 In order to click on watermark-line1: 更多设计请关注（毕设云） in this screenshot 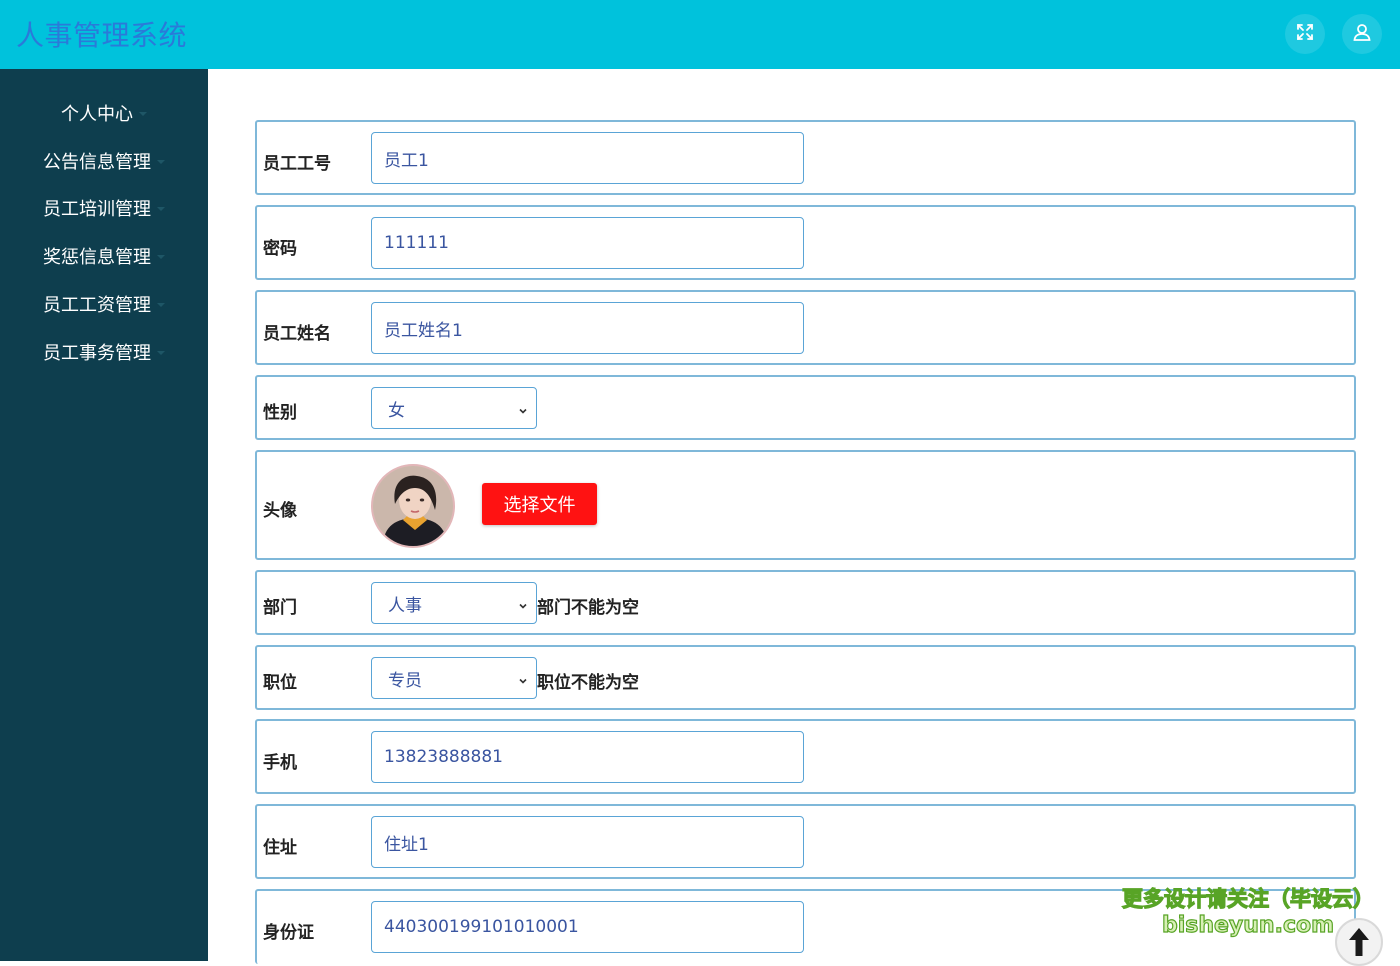, I will do `click(1247, 898)`.